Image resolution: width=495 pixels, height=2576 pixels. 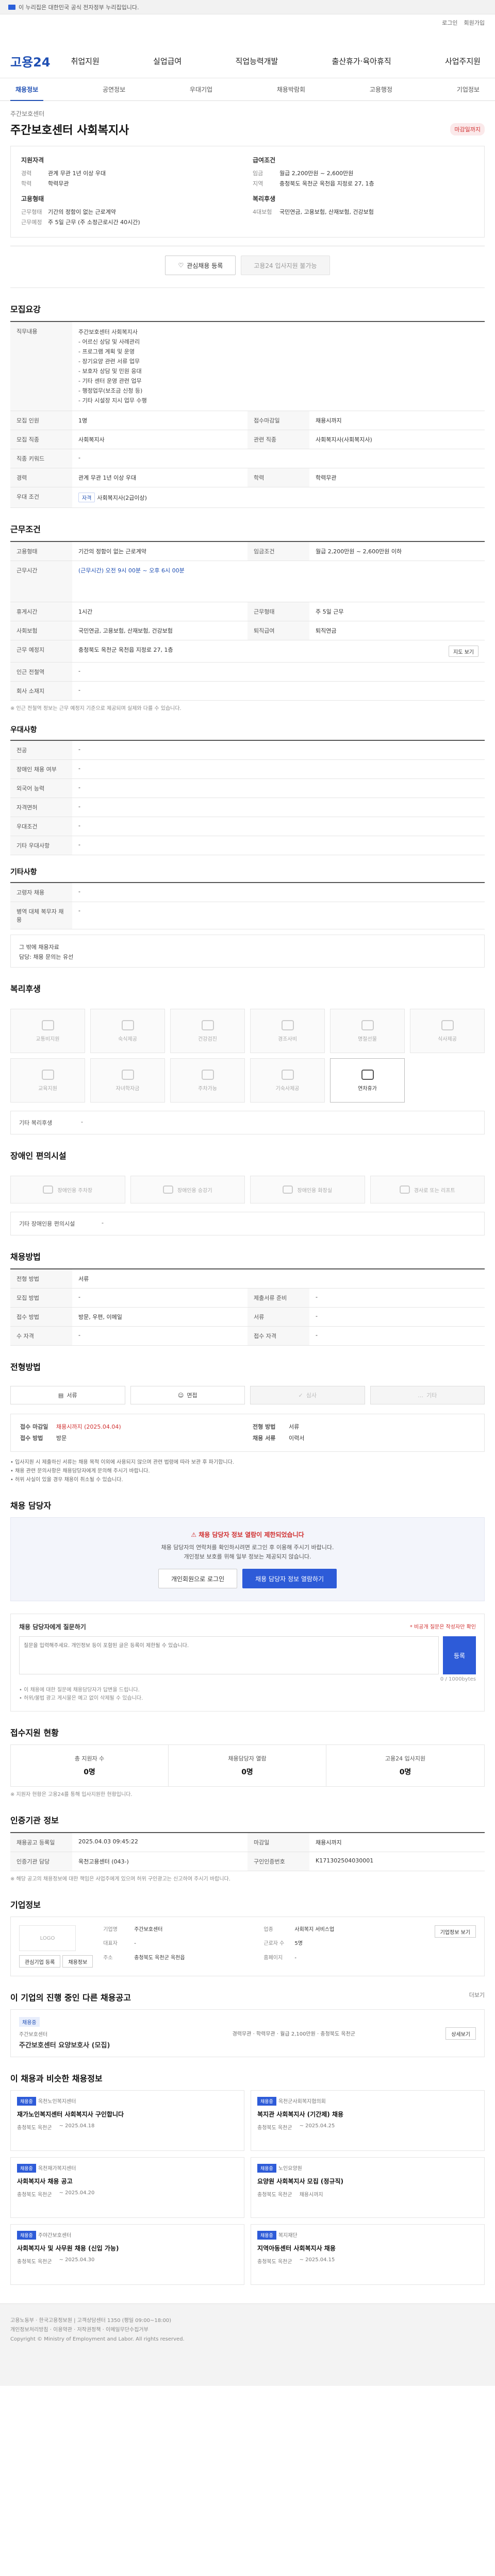 What do you see at coordinates (77, 1961) in the screenshot?
I see `company-jobs-button: 채용정보` at bounding box center [77, 1961].